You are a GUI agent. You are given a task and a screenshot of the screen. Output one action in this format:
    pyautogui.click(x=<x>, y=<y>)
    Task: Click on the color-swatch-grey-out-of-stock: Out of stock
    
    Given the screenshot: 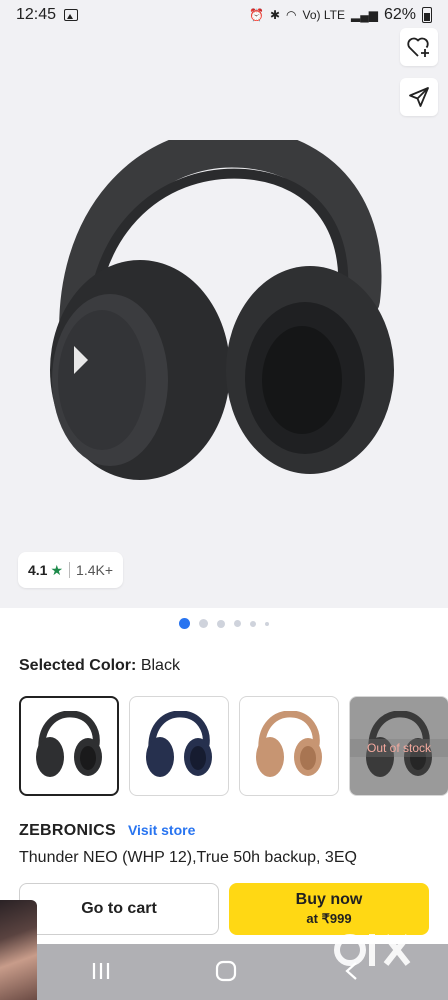 What is the action you would take?
    pyautogui.click(x=398, y=746)
    